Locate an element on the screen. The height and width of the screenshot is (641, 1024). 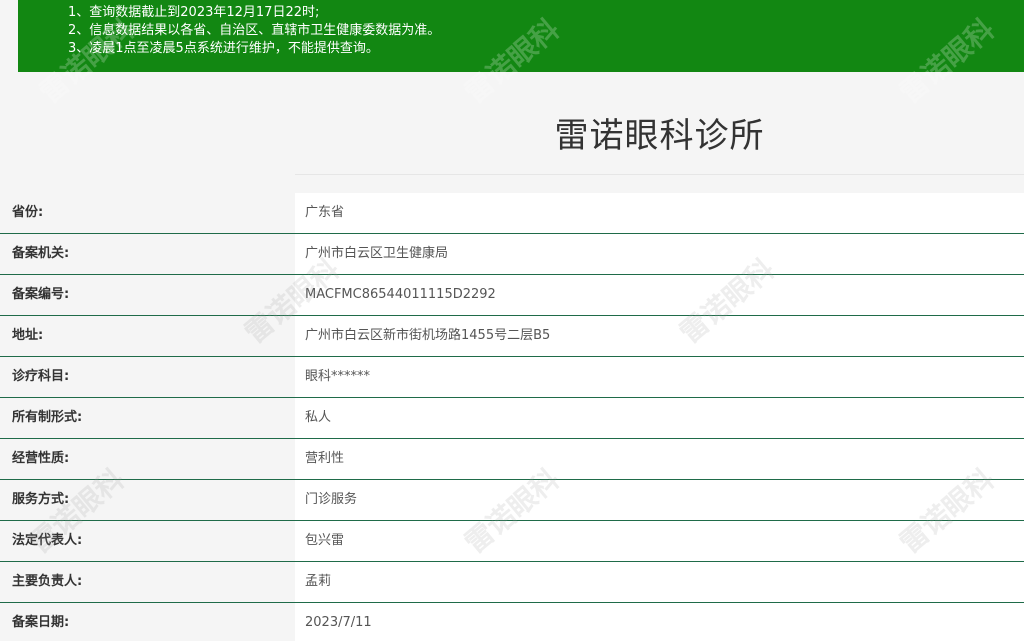
table-row-registration-date: 备案日期: 2023/7/11 is located at coordinates (512, 622).